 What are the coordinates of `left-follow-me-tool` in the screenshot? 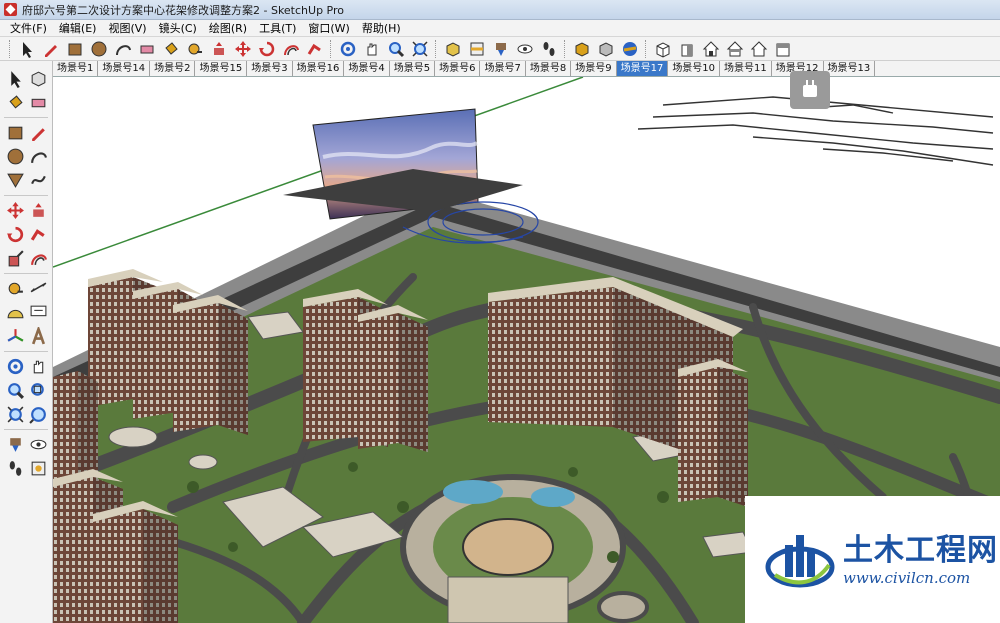 It's located at (38, 234).